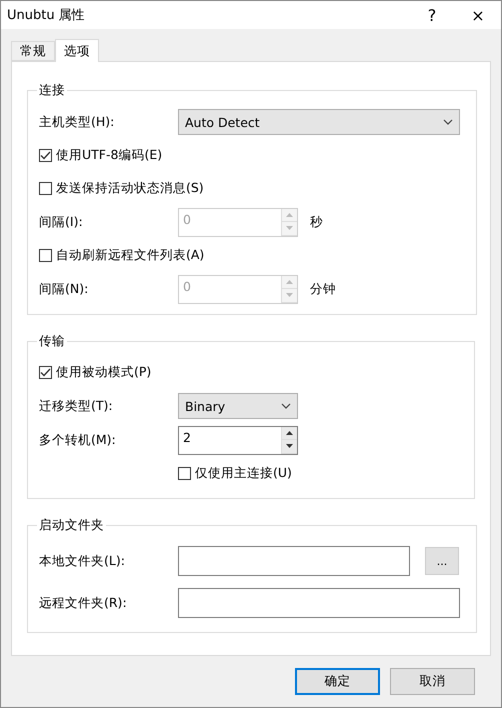 The image size is (502, 708). What do you see at coordinates (52, 341) in the screenshot?
I see `group-title: 传输` at bounding box center [52, 341].